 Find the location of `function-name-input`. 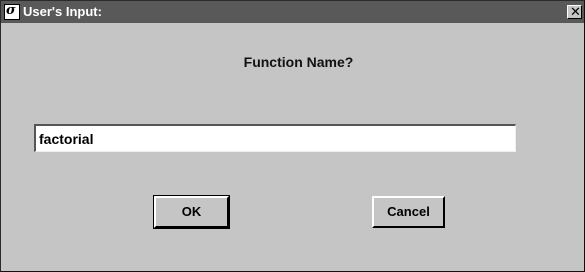

function-name-input is located at coordinates (275, 138).